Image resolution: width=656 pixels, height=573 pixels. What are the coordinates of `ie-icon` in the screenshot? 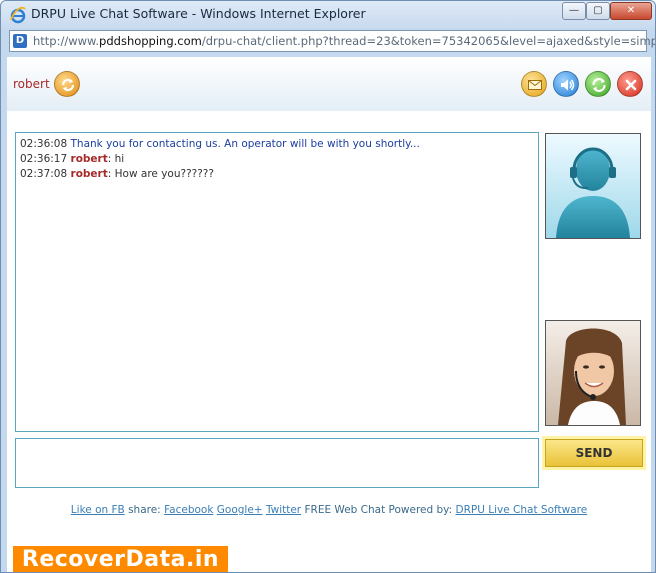 It's located at (18, 15).